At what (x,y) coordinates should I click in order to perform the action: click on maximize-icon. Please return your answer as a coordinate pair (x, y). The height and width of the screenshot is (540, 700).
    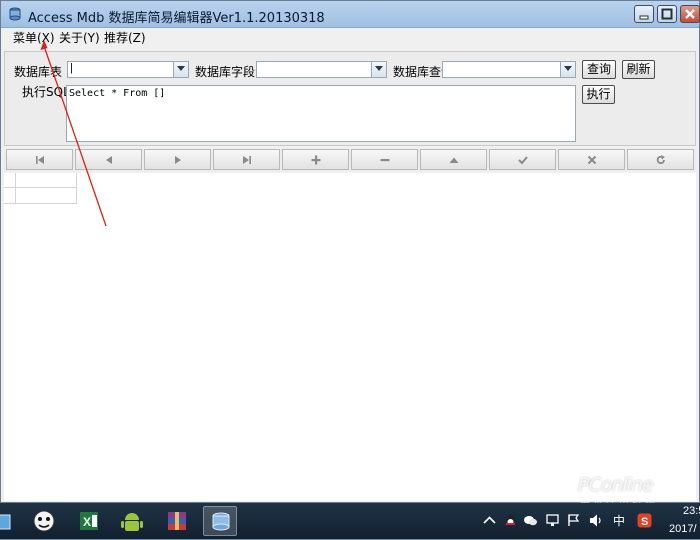
    Looking at the image, I should click on (667, 14).